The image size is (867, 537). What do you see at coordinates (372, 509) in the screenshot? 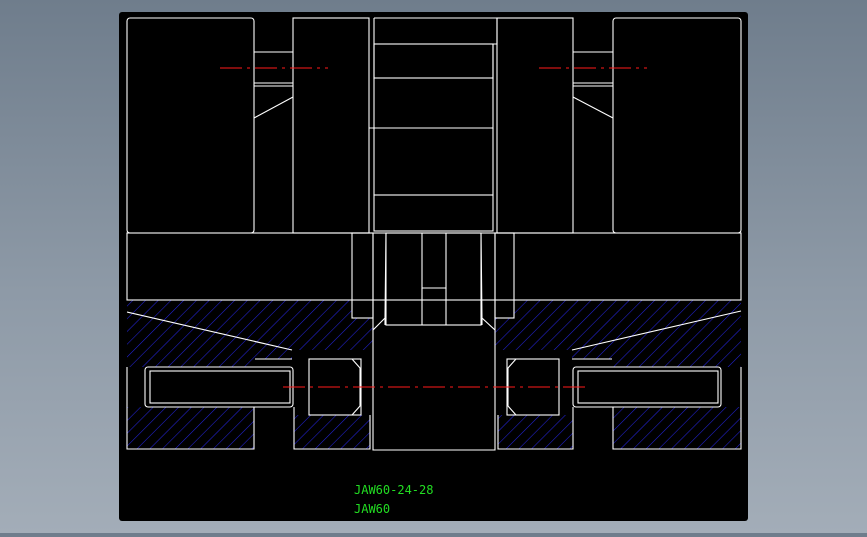
I see `model-label: JAW60` at bounding box center [372, 509].